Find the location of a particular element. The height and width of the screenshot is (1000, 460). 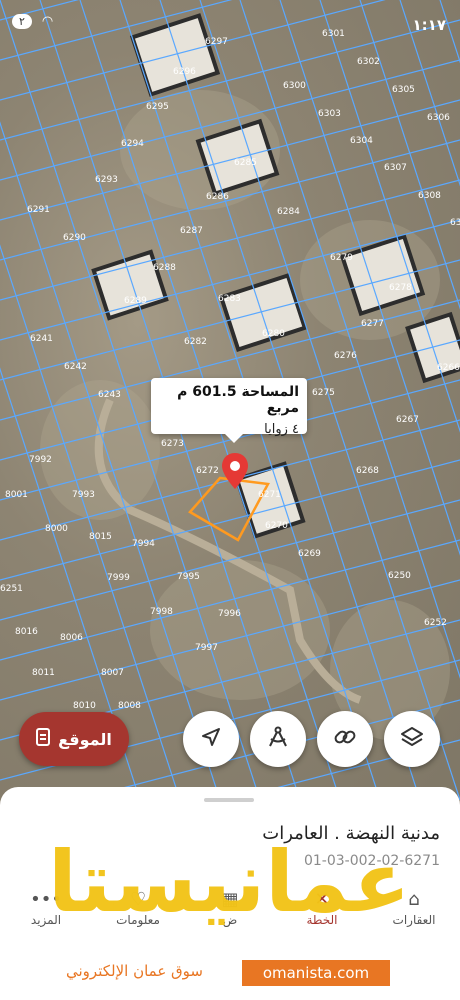

plot-number-label: 6300 is located at coordinates (294, 86).